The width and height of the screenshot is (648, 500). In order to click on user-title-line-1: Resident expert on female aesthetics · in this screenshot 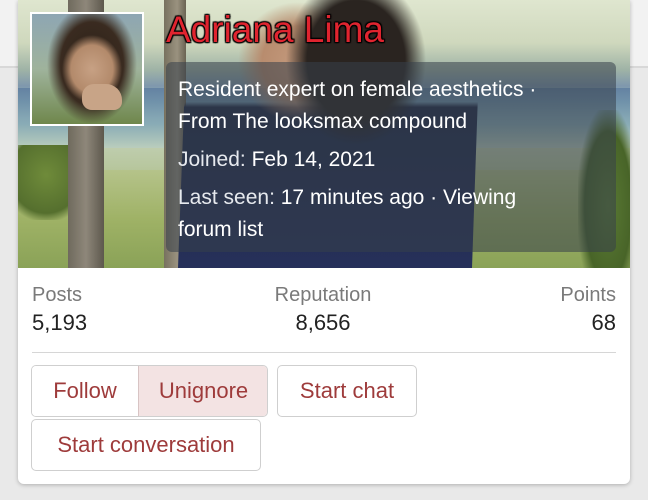, I will do `click(357, 89)`.